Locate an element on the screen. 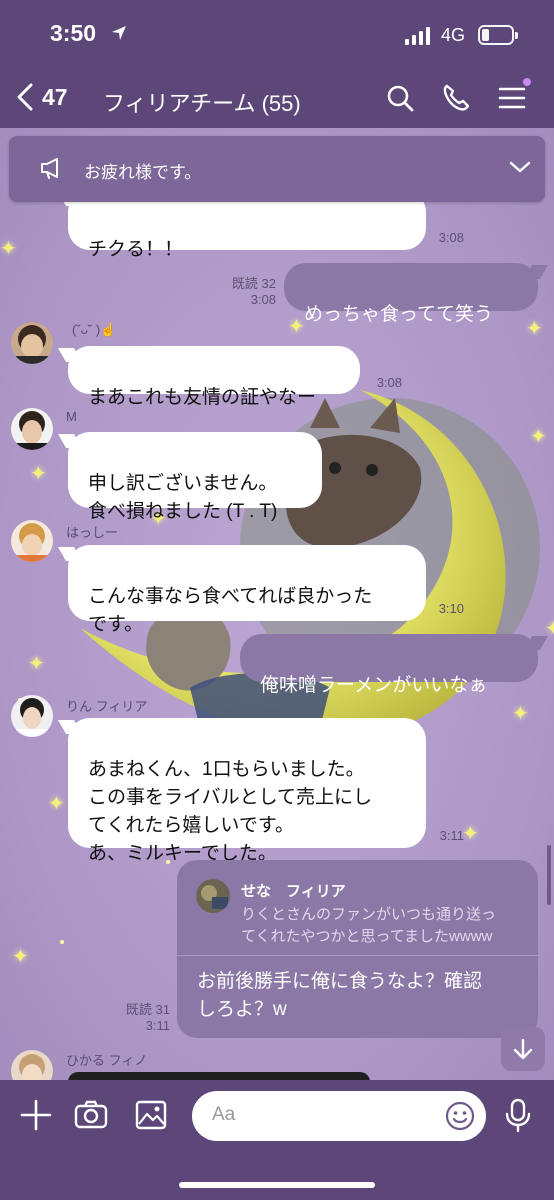 This screenshot has height=1200, width=554. back-chevron-icon is located at coordinates (25, 97).